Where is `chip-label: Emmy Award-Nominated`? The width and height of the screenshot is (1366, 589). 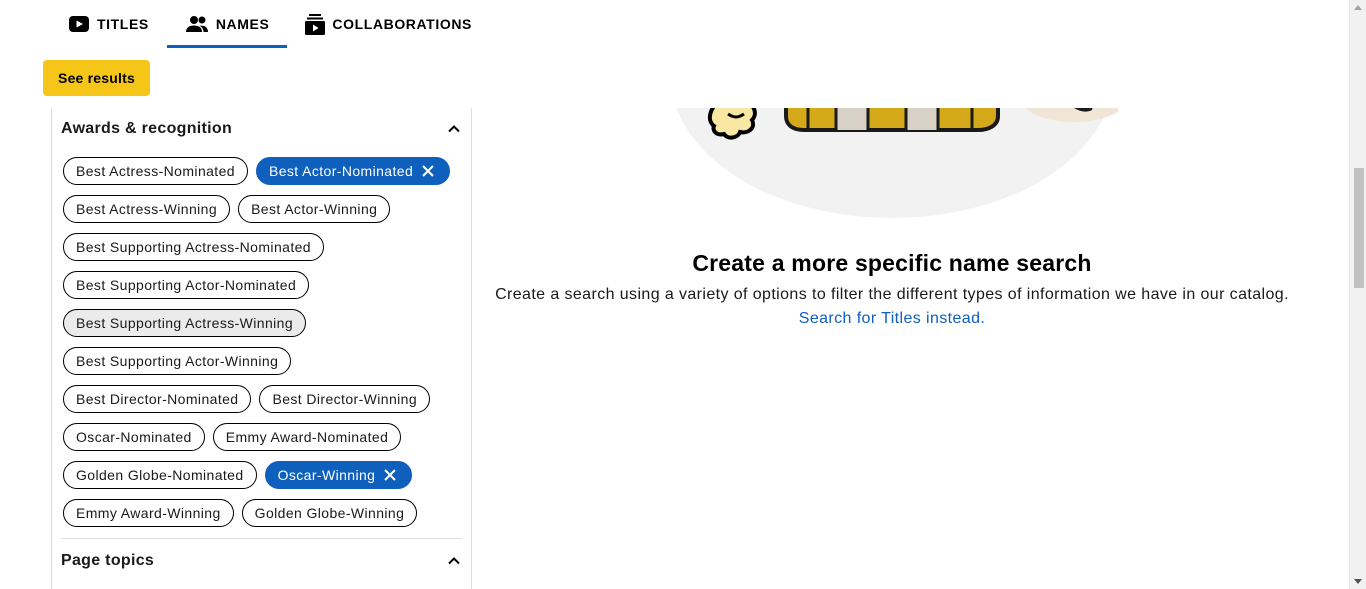
chip-label: Emmy Award-Nominated is located at coordinates (307, 437).